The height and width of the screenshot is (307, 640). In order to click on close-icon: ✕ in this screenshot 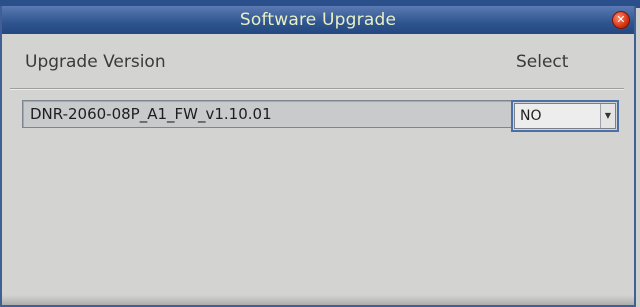, I will do `click(621, 20)`.